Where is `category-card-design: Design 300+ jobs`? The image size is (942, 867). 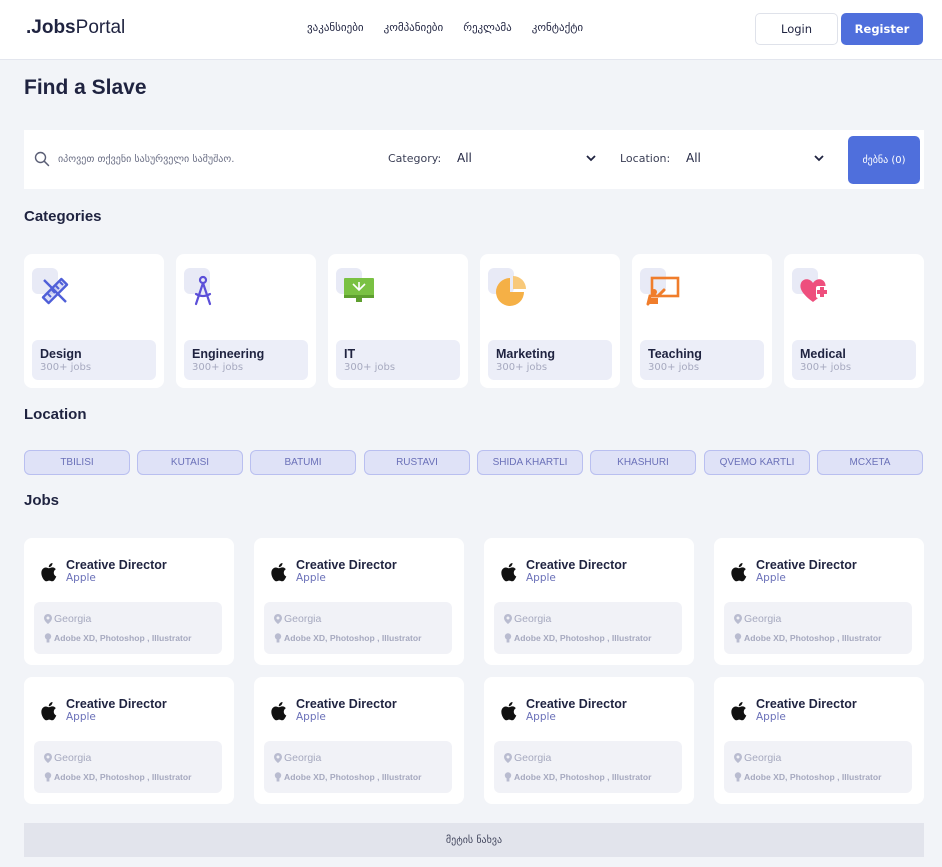 category-card-design: Design 300+ jobs is located at coordinates (94, 321).